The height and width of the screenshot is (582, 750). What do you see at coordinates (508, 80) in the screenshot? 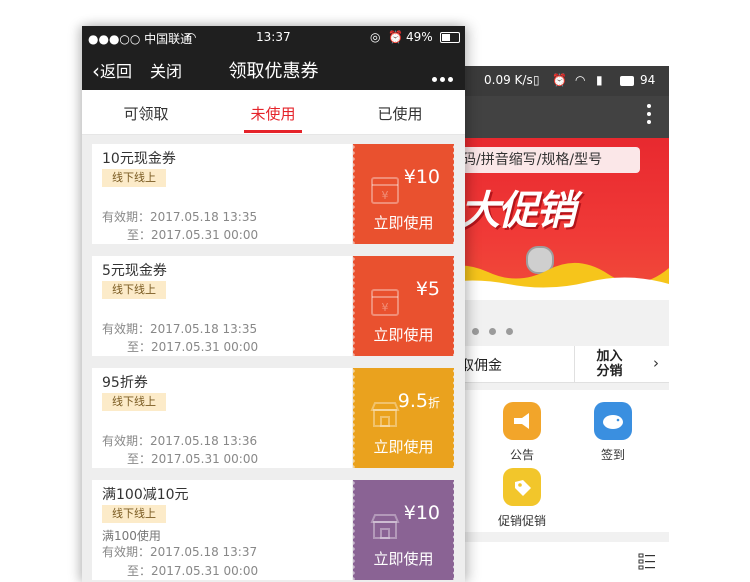
I see `network-speed: 0.09 K/s` at bounding box center [508, 80].